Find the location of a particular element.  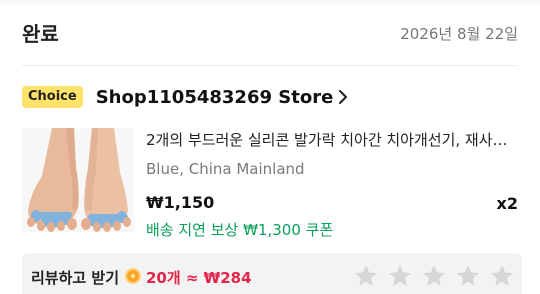

product-photo-feet is located at coordinates (78, 180).